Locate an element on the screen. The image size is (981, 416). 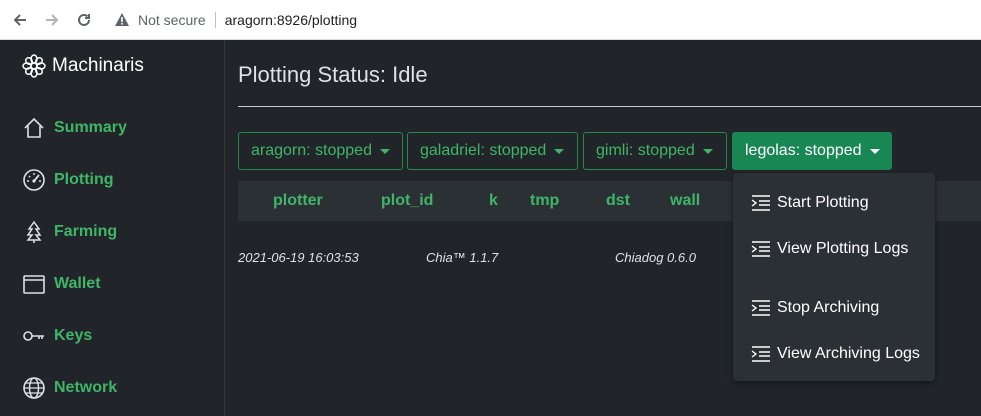
sidebar-item-farming: Farming is located at coordinates (69, 232).